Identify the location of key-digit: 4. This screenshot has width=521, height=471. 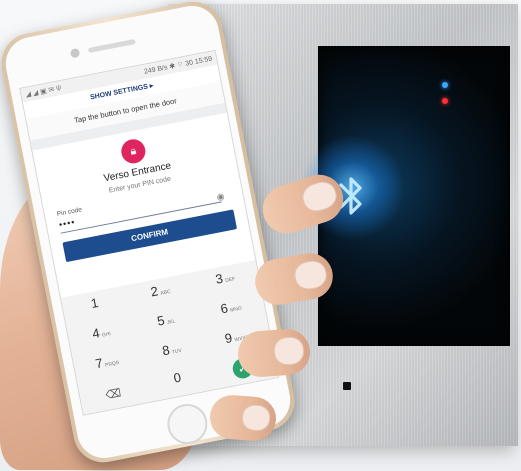
(95, 333).